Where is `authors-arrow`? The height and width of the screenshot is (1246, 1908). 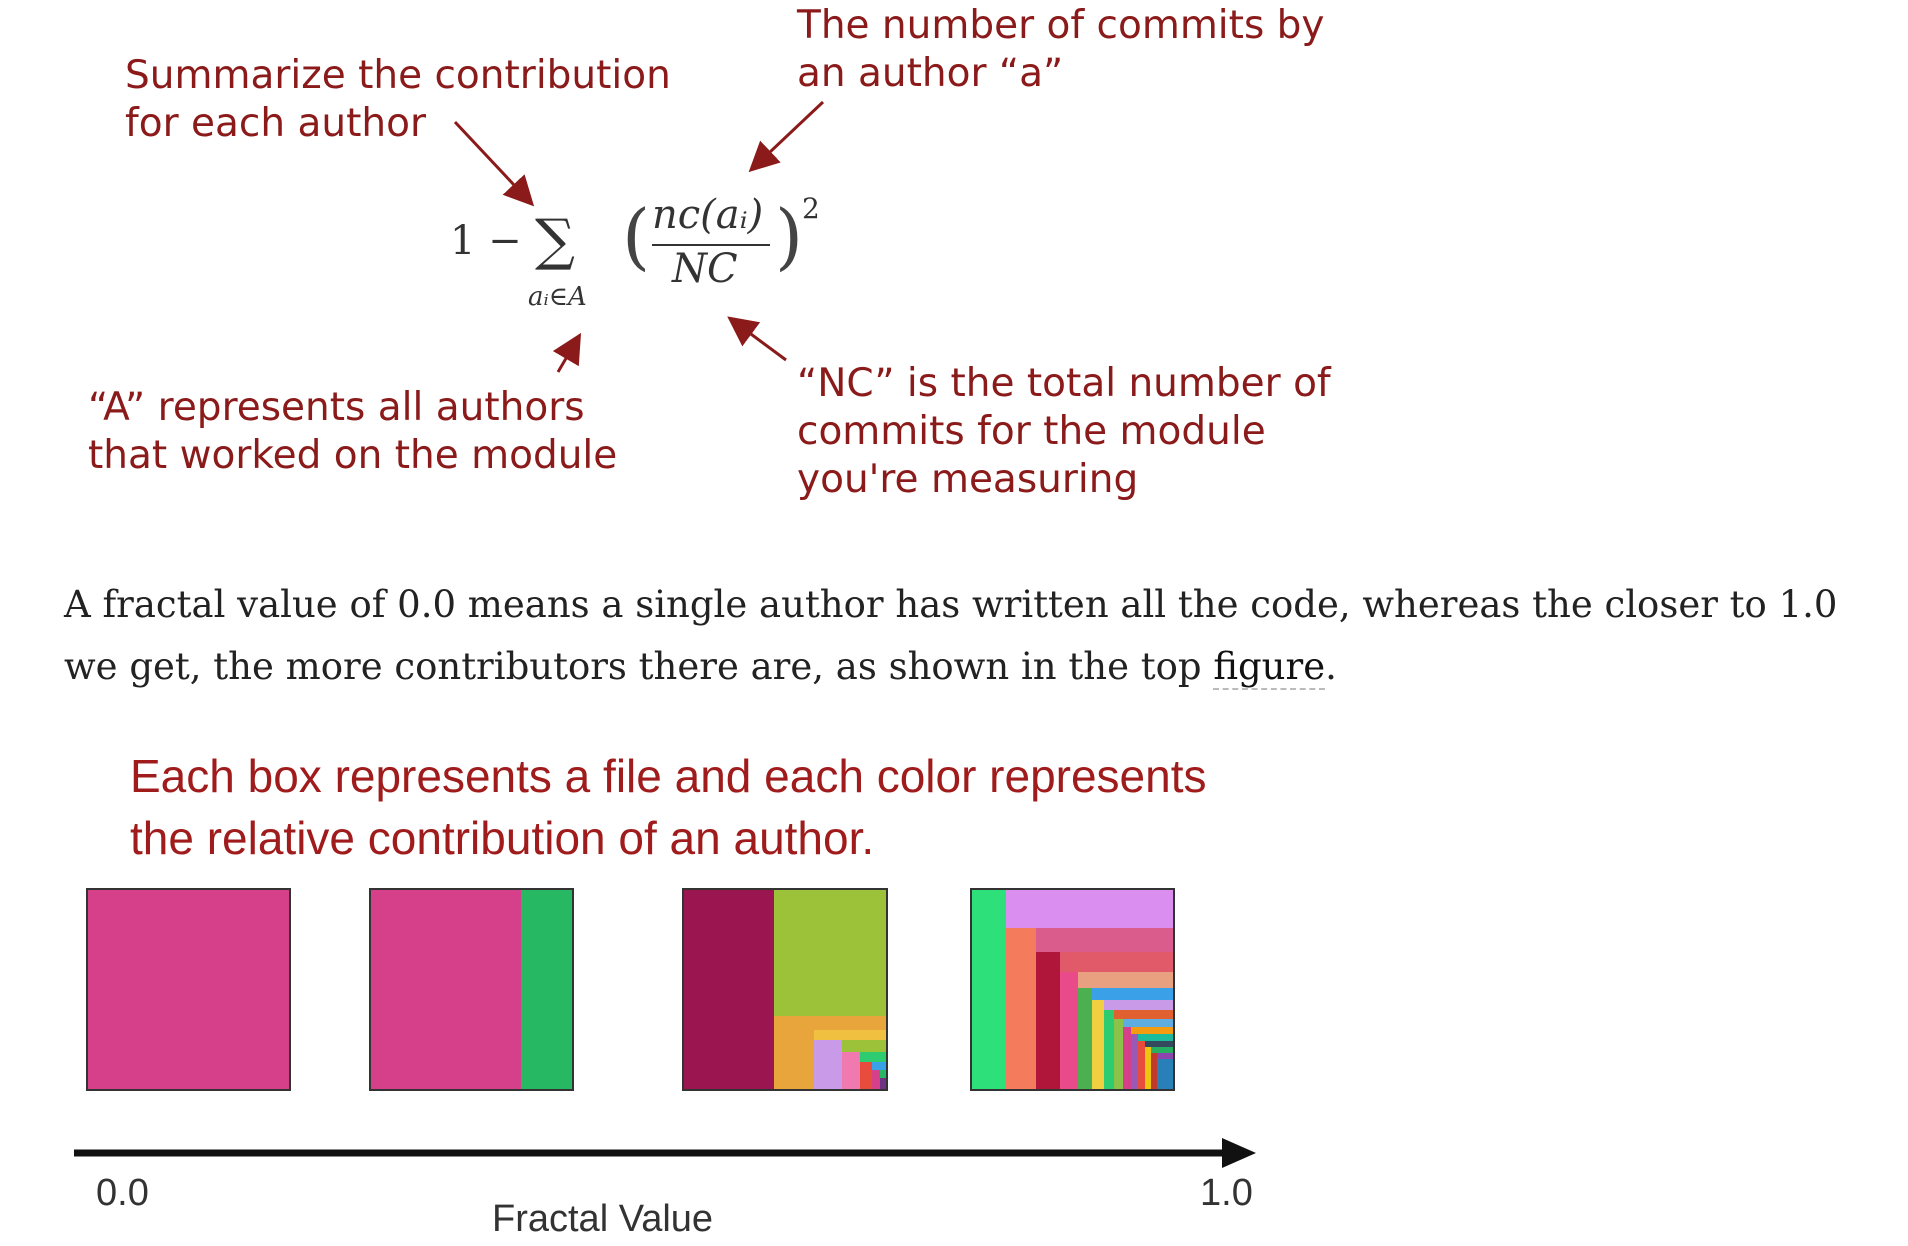
authors-arrow is located at coordinates (567, 352).